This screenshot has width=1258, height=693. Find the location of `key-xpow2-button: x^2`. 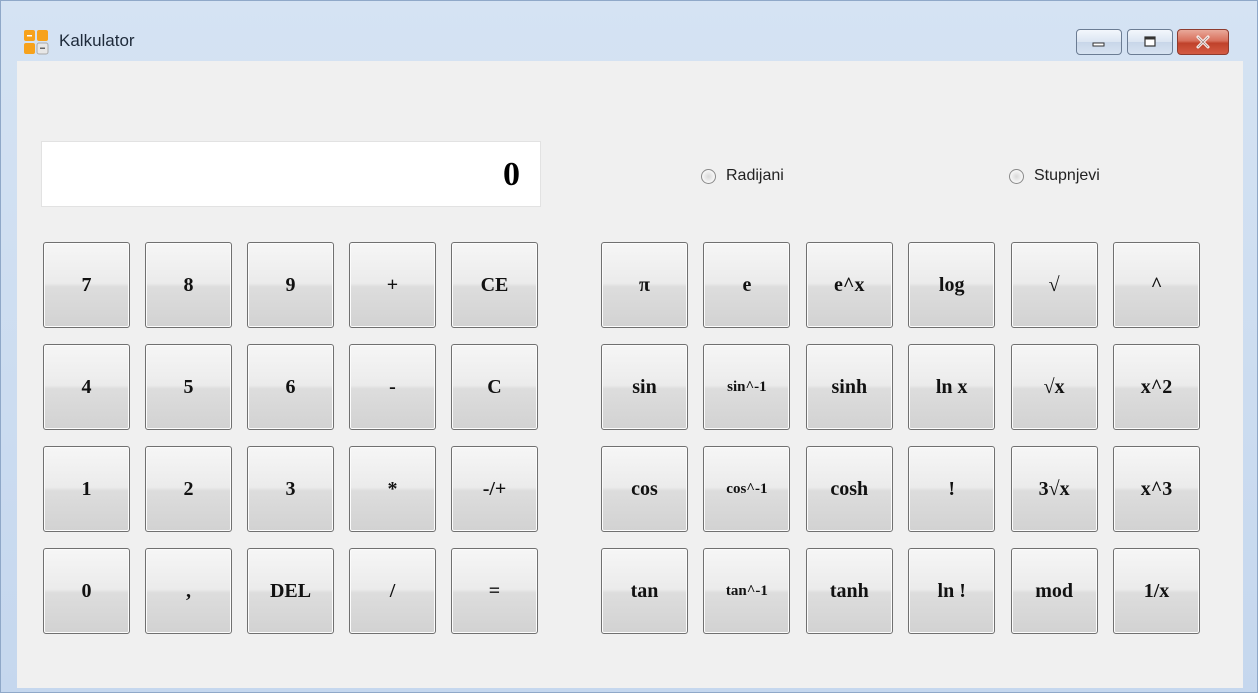

key-xpow2-button: x^2 is located at coordinates (1156, 387).